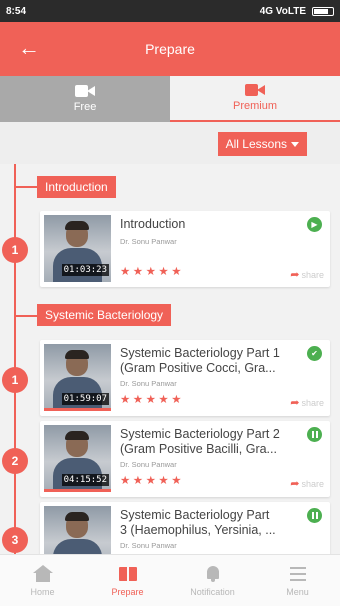  What do you see at coordinates (314, 353) in the screenshot?
I see `check-icon: ✔` at bounding box center [314, 353].